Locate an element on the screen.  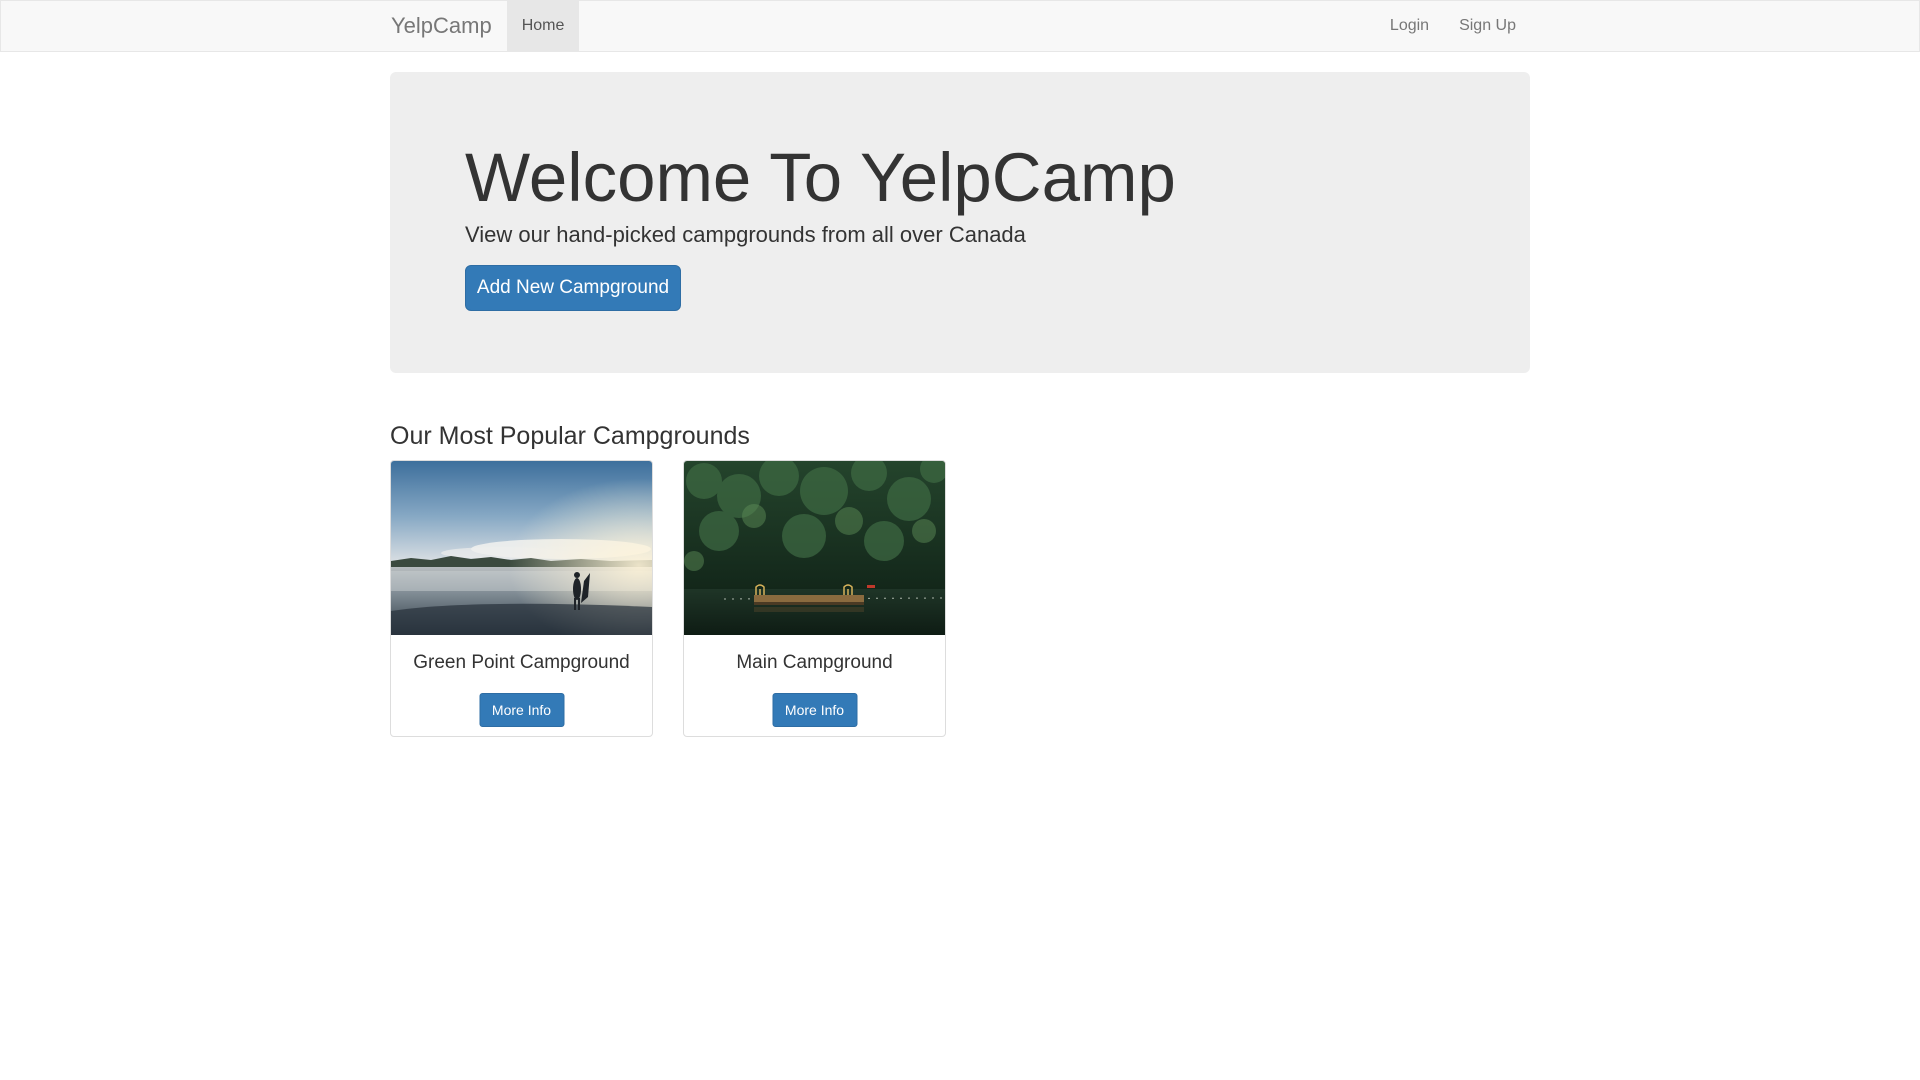
add-campground-button: Add New Campground is located at coordinates (573, 288).